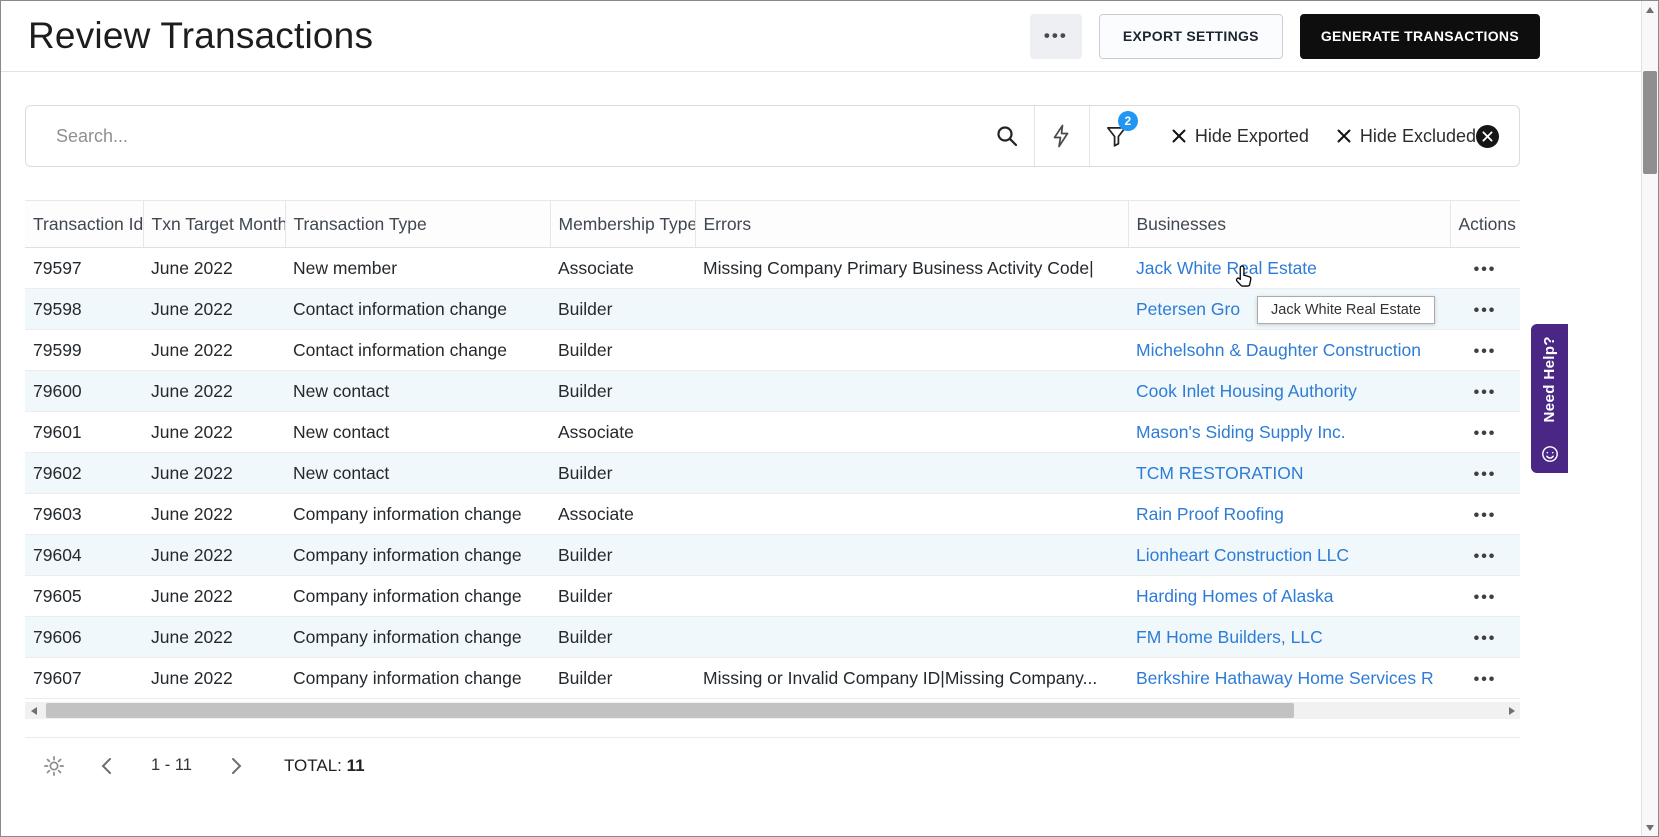 This screenshot has width=1659, height=837. I want to click on transaction-id-cell: 79606, so click(84, 637).